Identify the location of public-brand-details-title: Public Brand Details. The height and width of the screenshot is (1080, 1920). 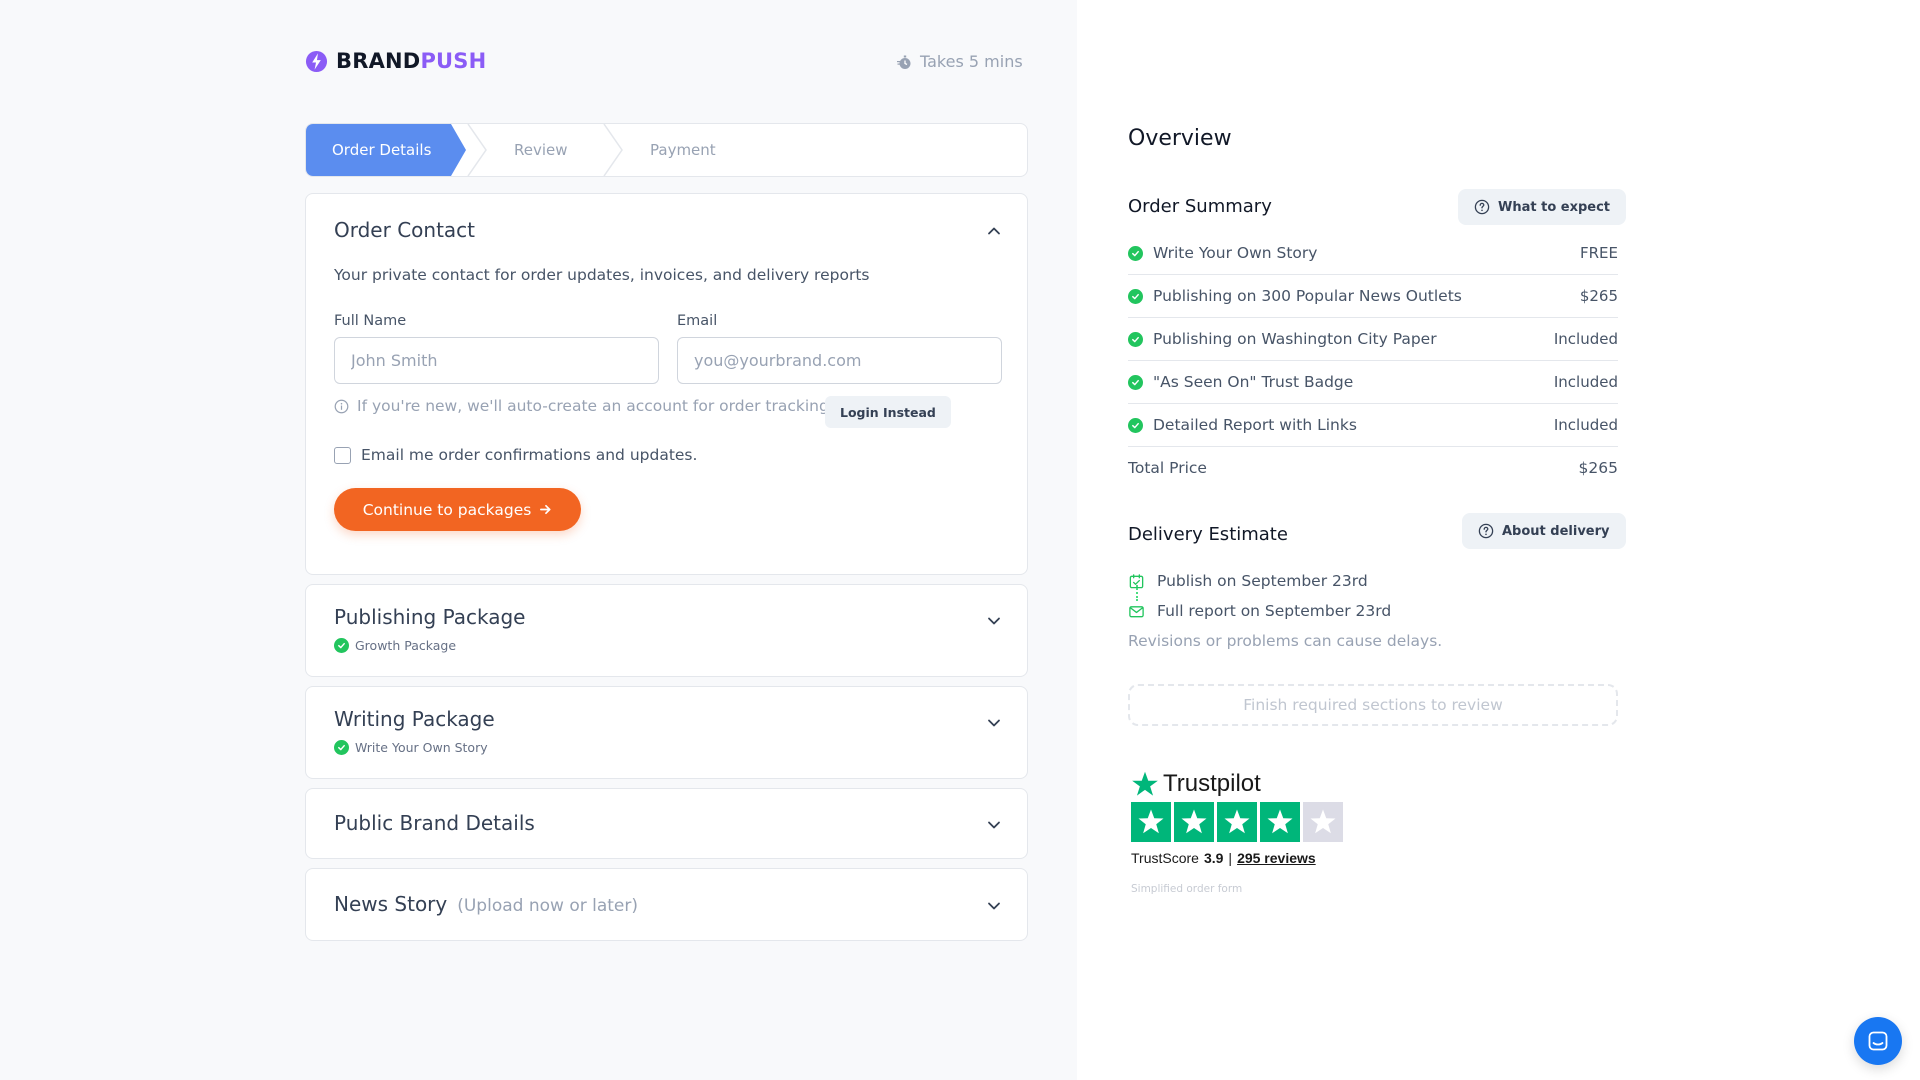
(434, 823).